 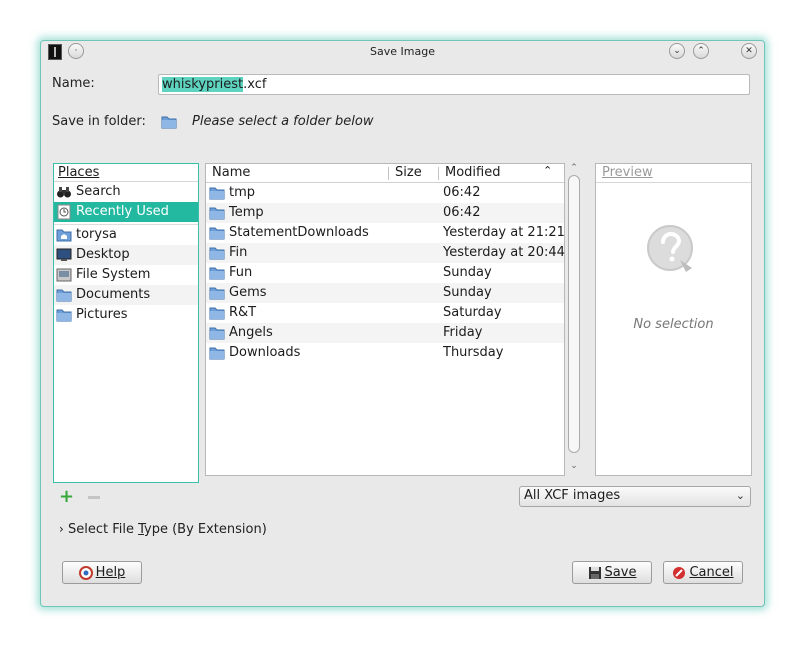 I want to click on cancel-icon, so click(x=679, y=572).